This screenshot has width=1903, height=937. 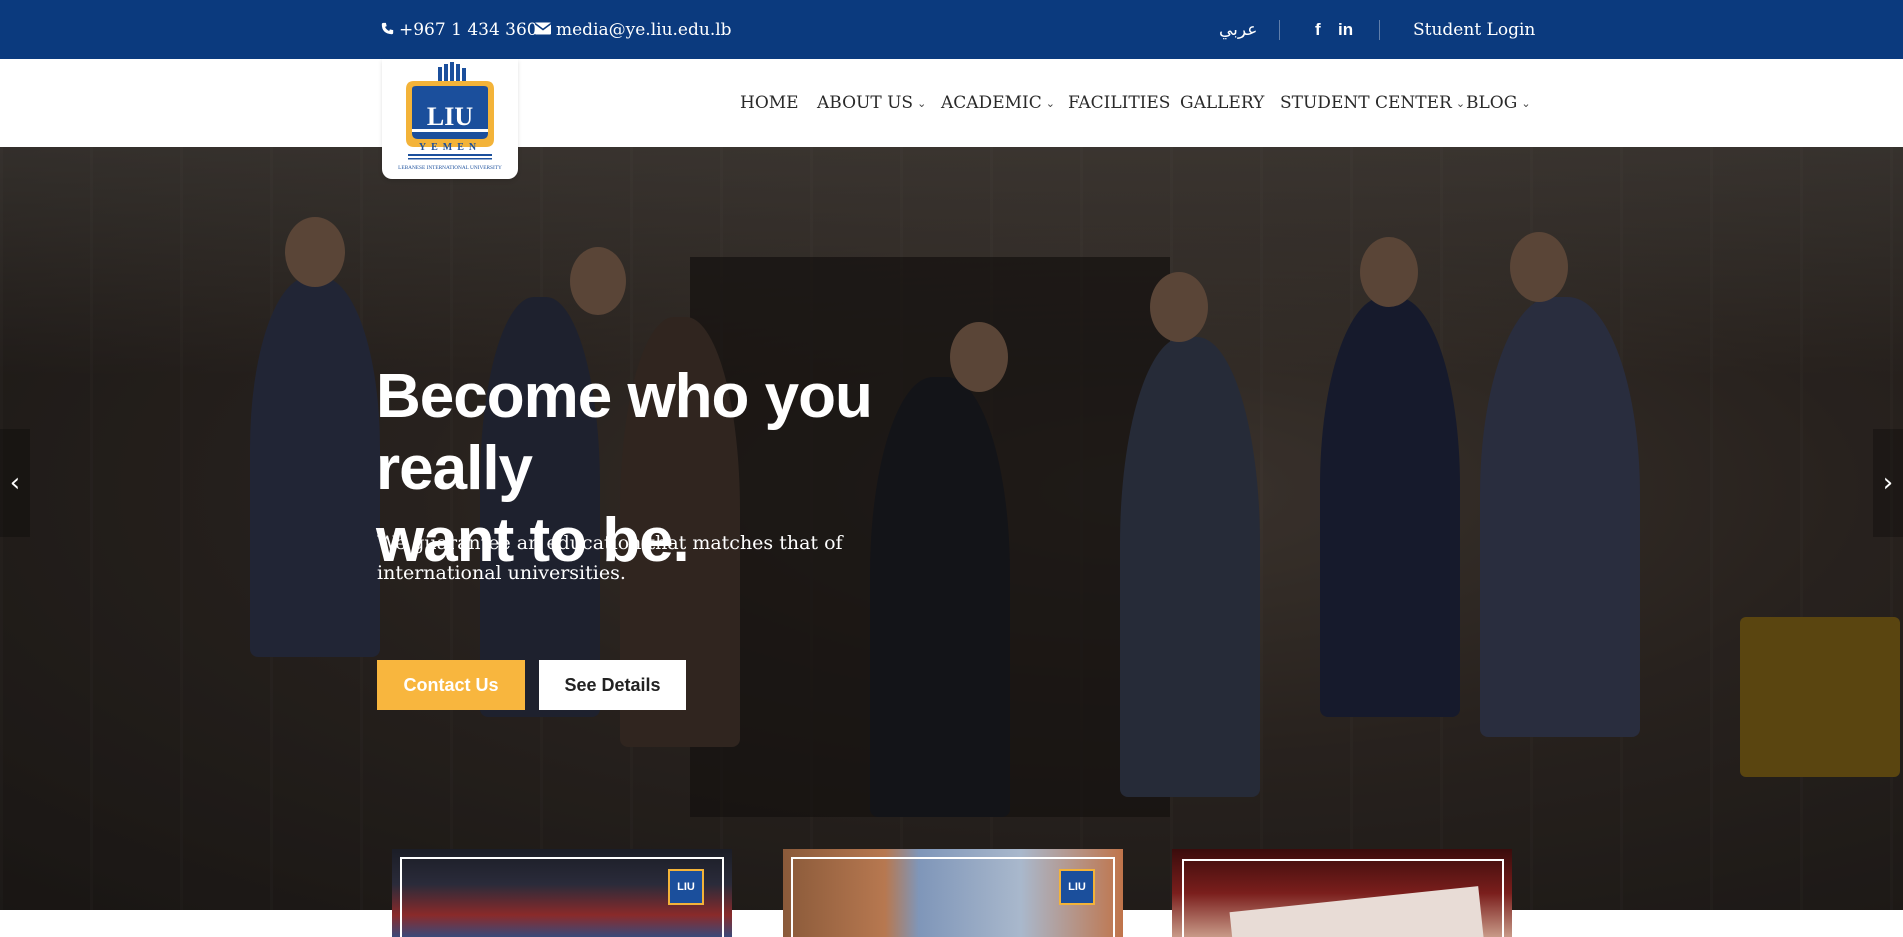 I want to click on slider-prev-button: ‹, so click(x=15, y=483).